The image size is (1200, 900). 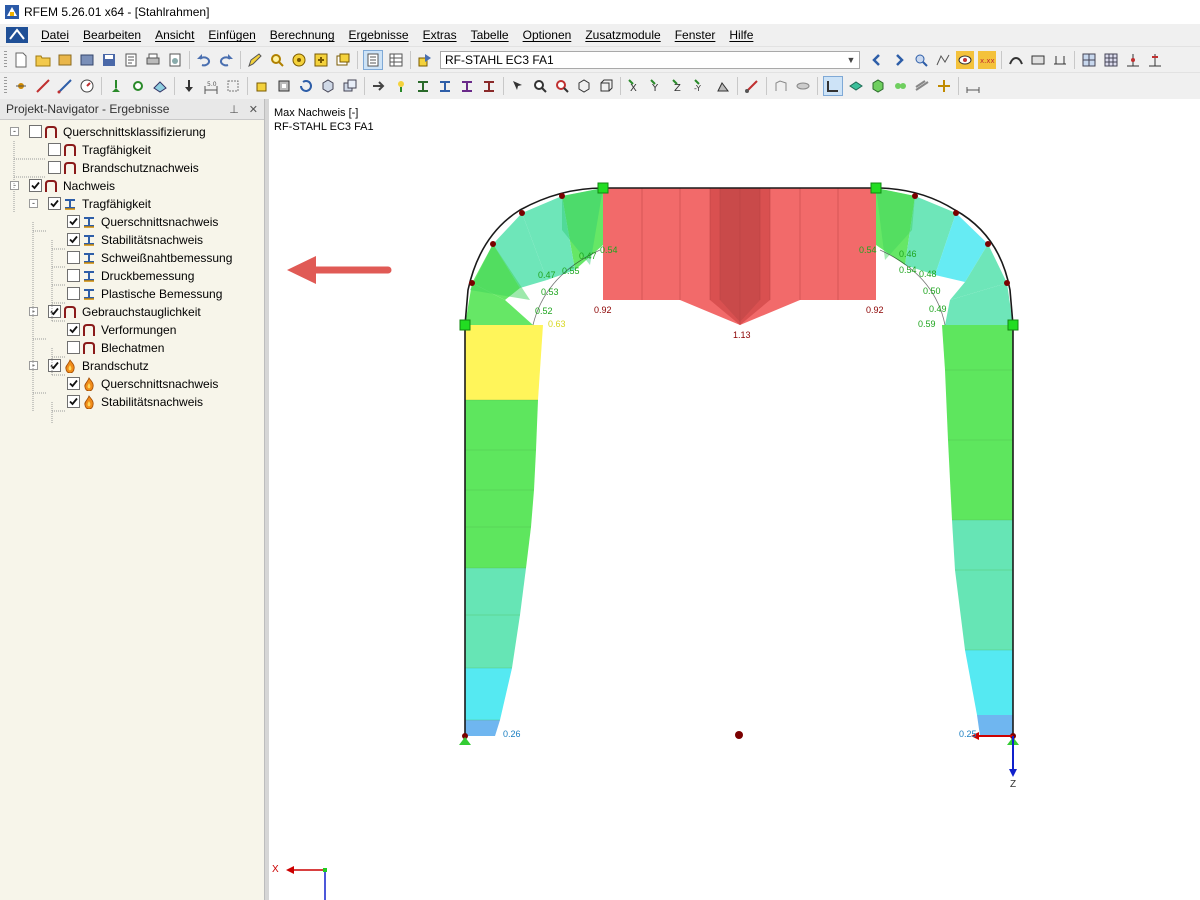 What do you see at coordinates (160, 86) in the screenshot?
I see `surface-tool-button` at bounding box center [160, 86].